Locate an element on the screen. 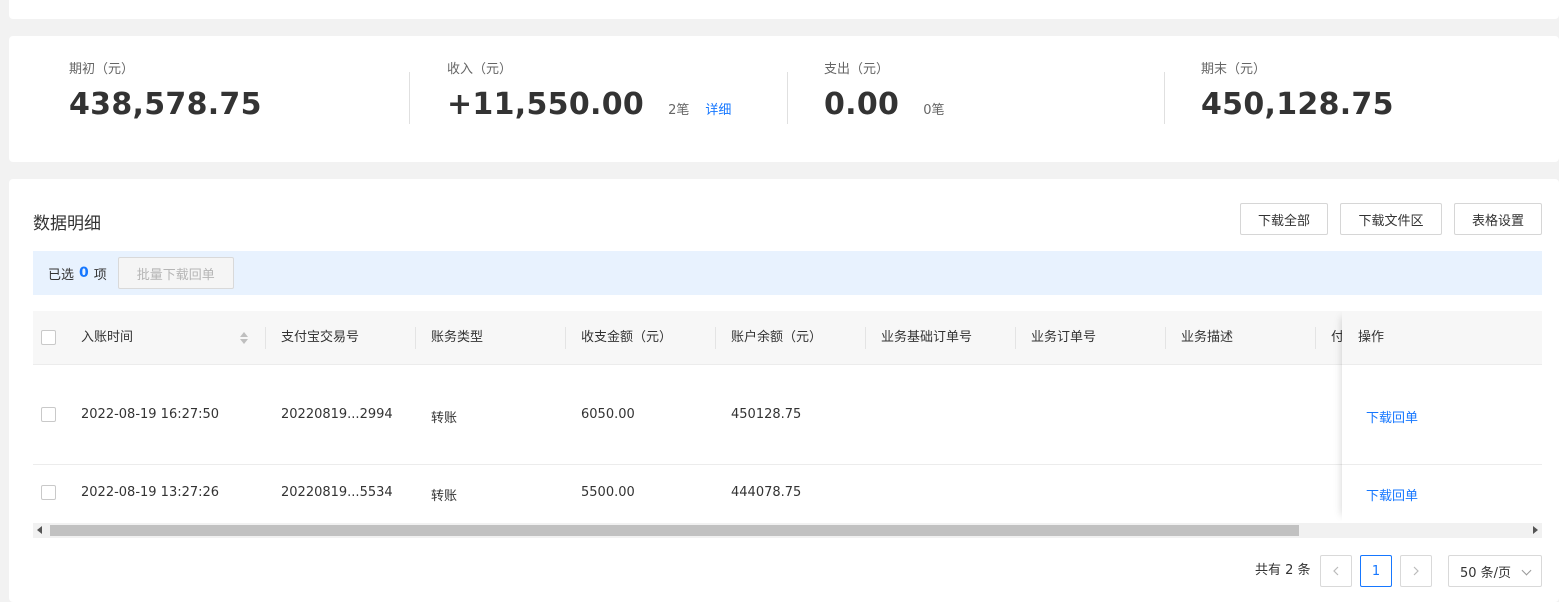  expense-count: 0笔 is located at coordinates (934, 110).